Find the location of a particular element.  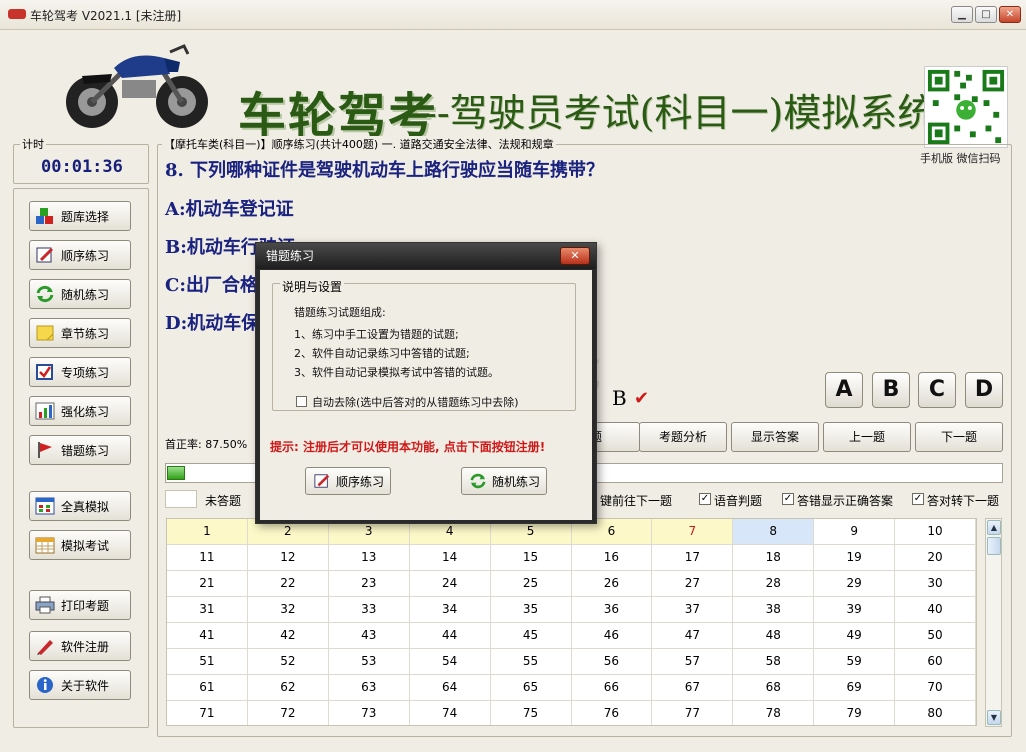

question-number-cell: 56 is located at coordinates (612, 662).